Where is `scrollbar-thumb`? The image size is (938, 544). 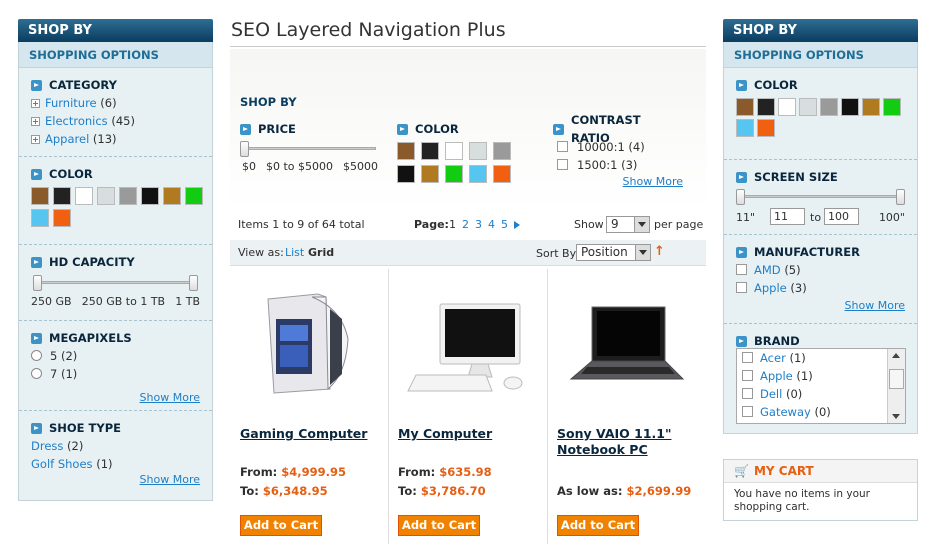 scrollbar-thumb is located at coordinates (896, 379).